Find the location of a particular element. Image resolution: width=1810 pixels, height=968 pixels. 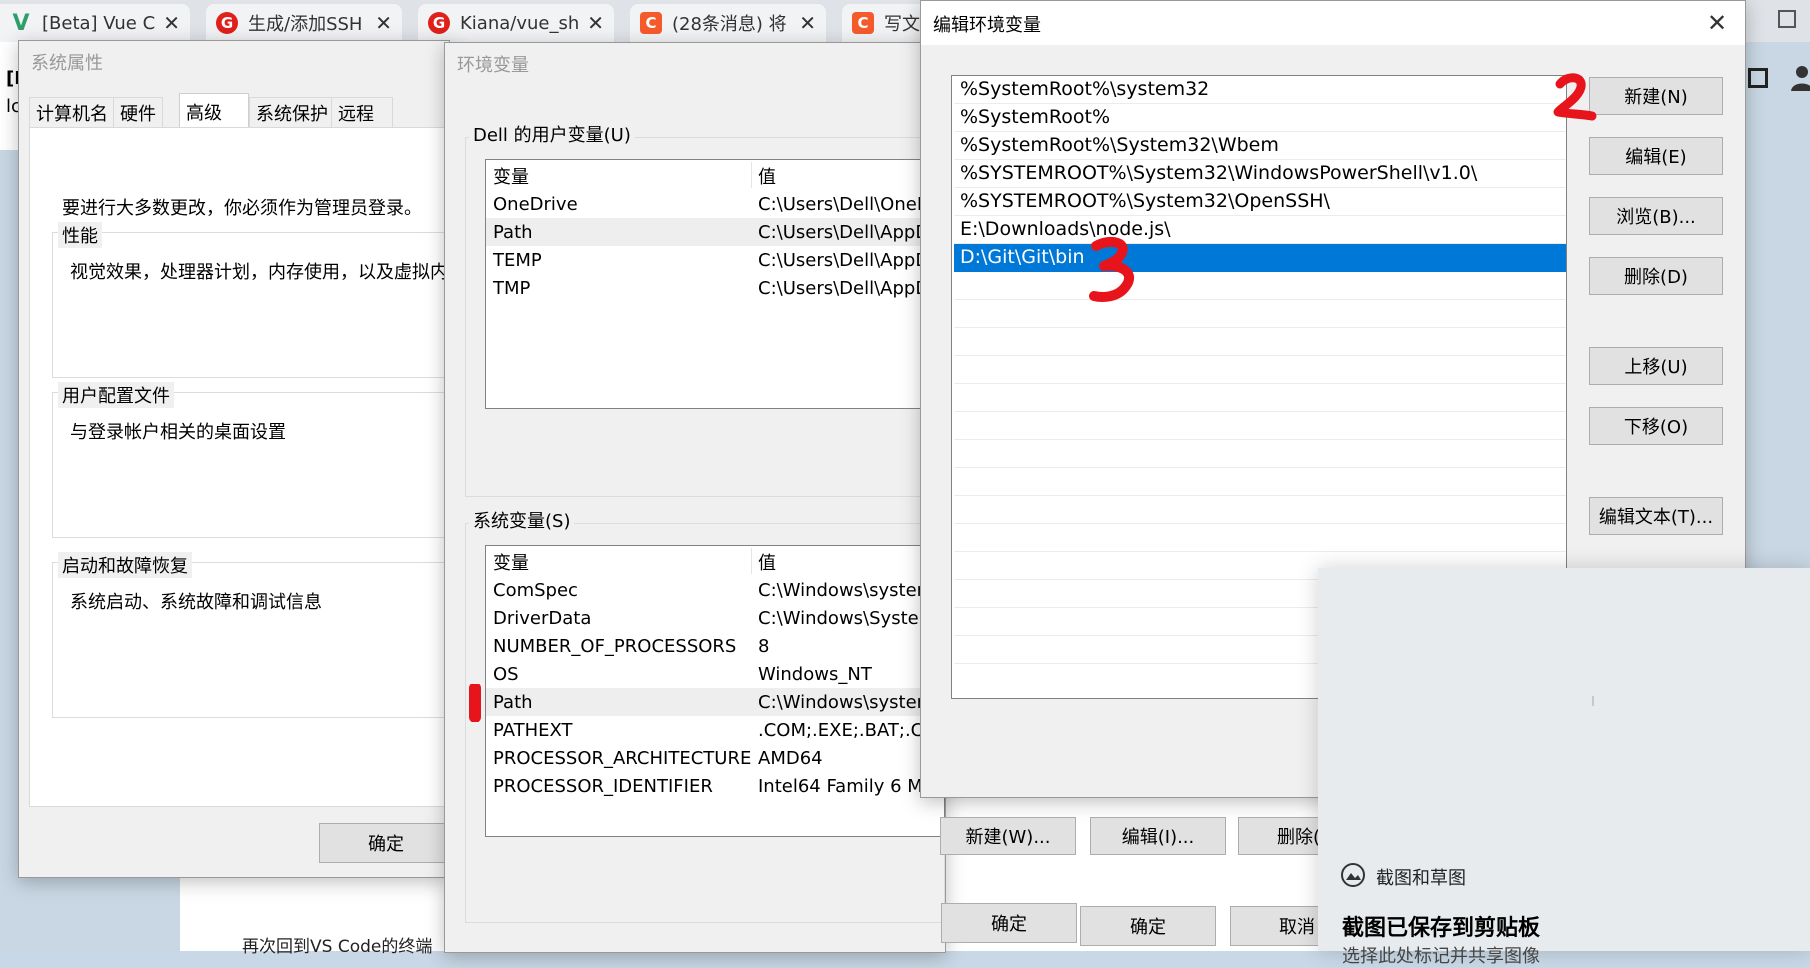

close-icon: ✕ is located at coordinates (1717, 23).